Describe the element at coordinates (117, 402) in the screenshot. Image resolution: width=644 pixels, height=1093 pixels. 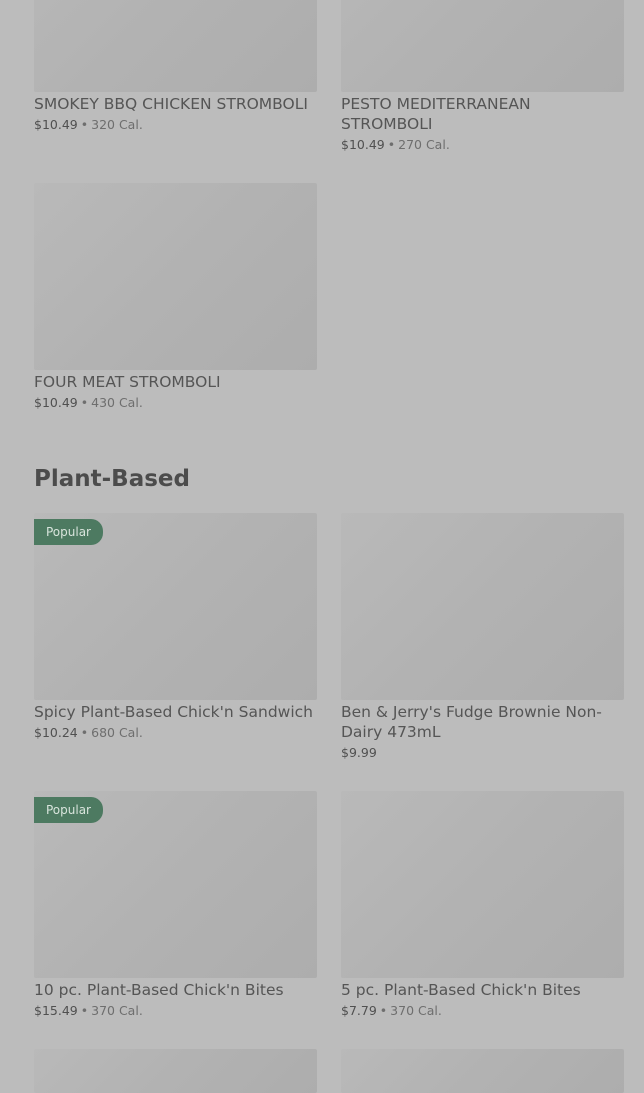
I see `item-calories: 430 Cal.` at that location.